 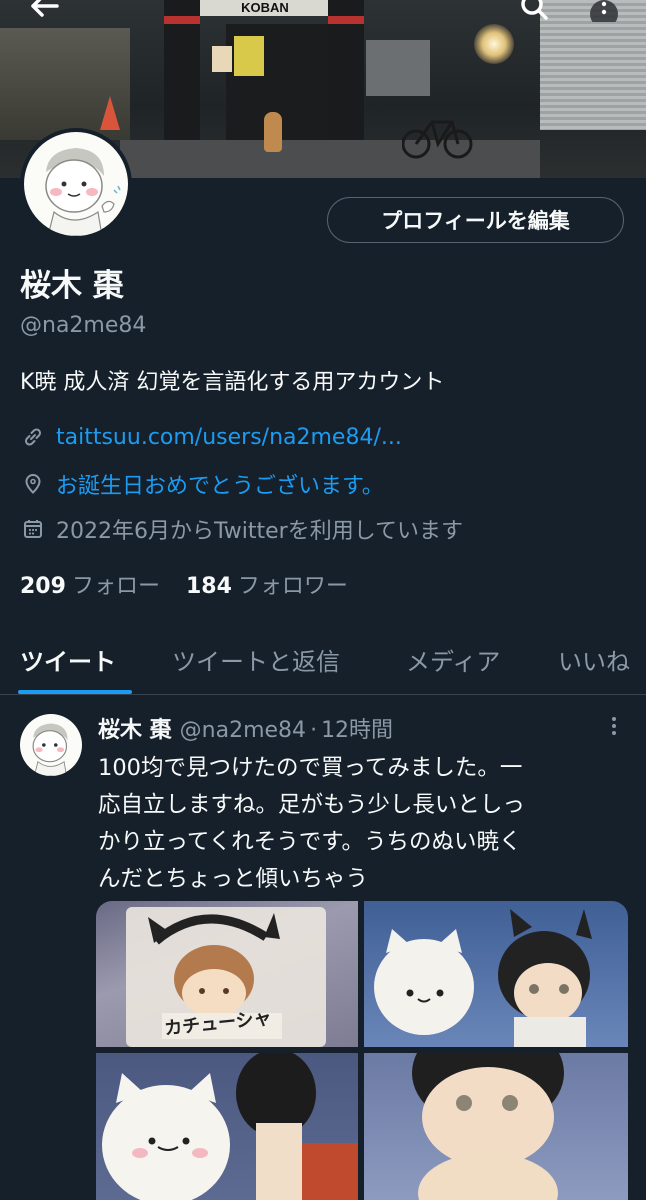 I want to click on tweet-more-button, so click(x=614, y=727).